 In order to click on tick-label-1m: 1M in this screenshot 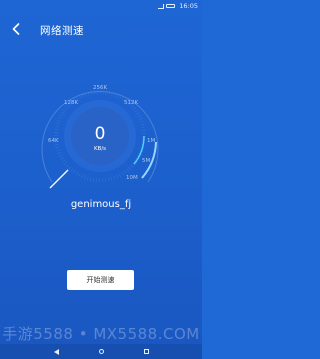, I will do `click(151, 141)`.